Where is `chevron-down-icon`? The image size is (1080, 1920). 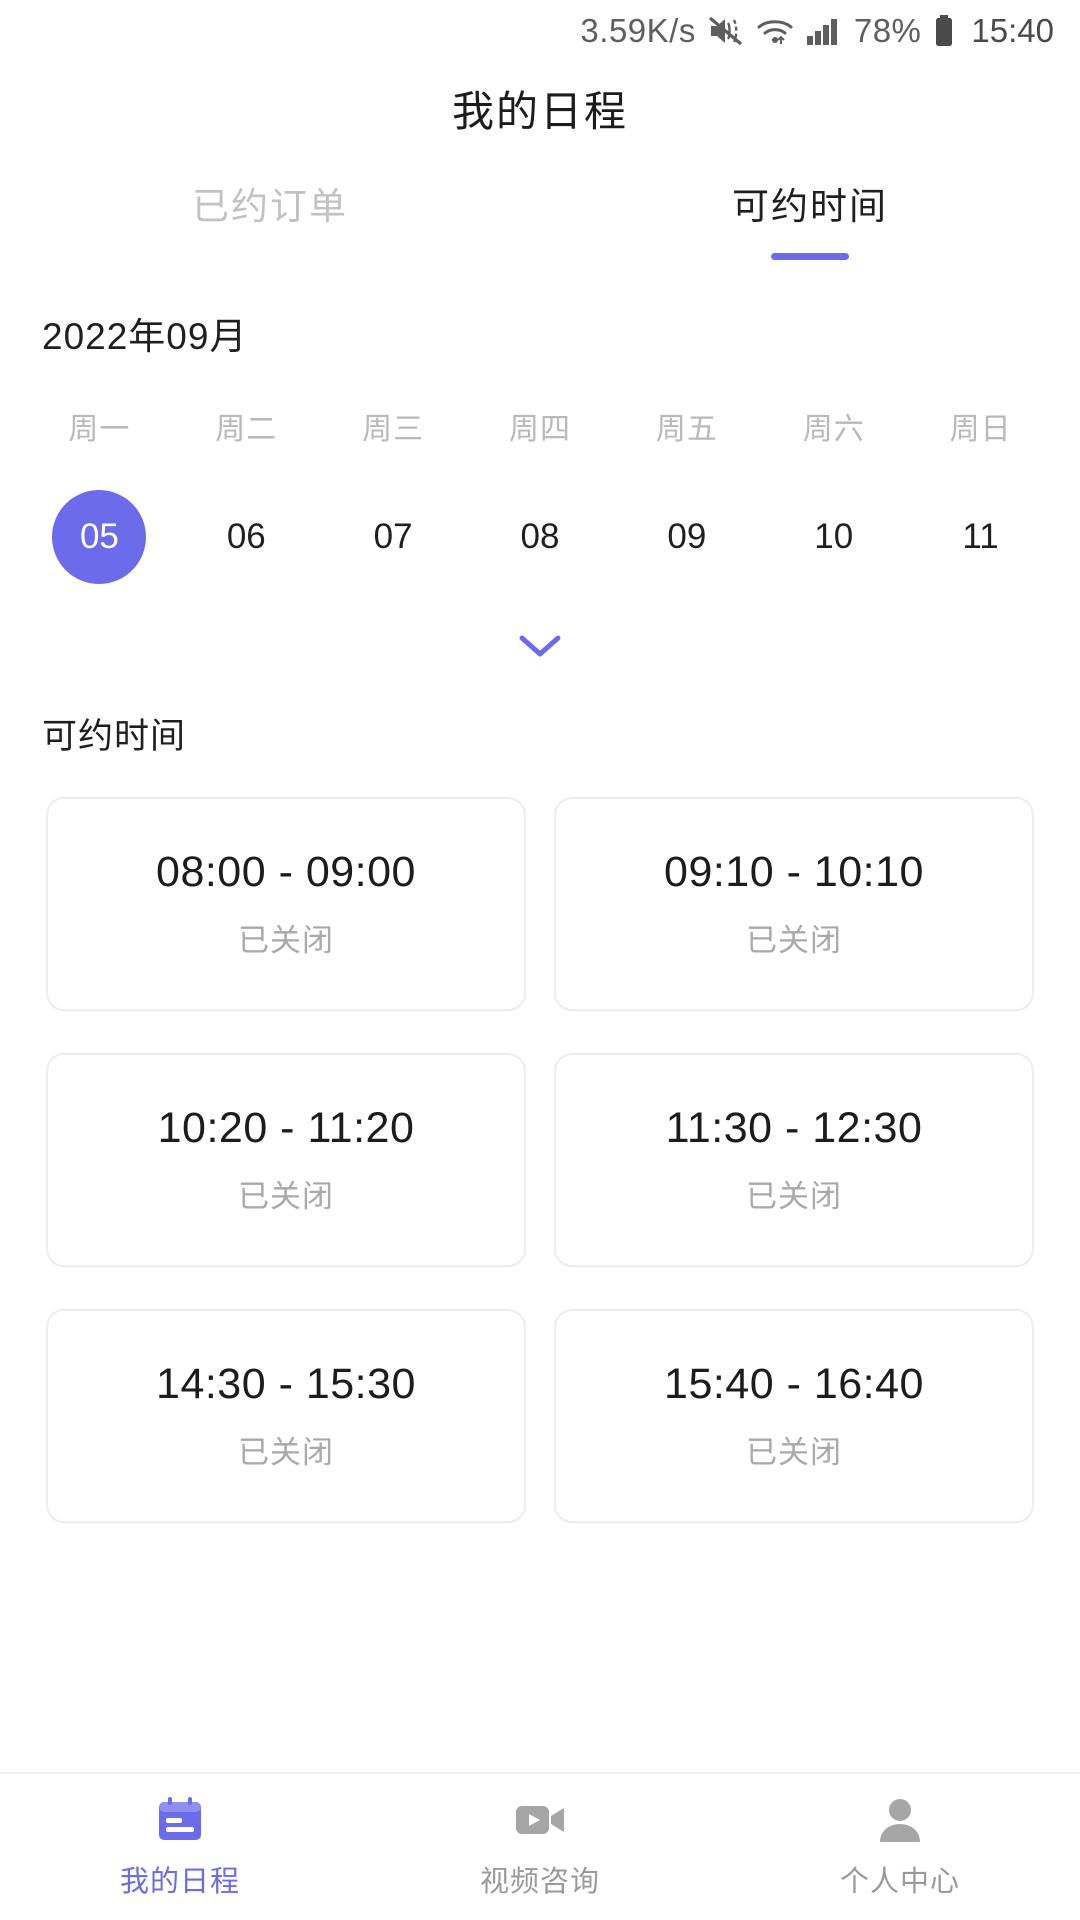 chevron-down-icon is located at coordinates (540, 646).